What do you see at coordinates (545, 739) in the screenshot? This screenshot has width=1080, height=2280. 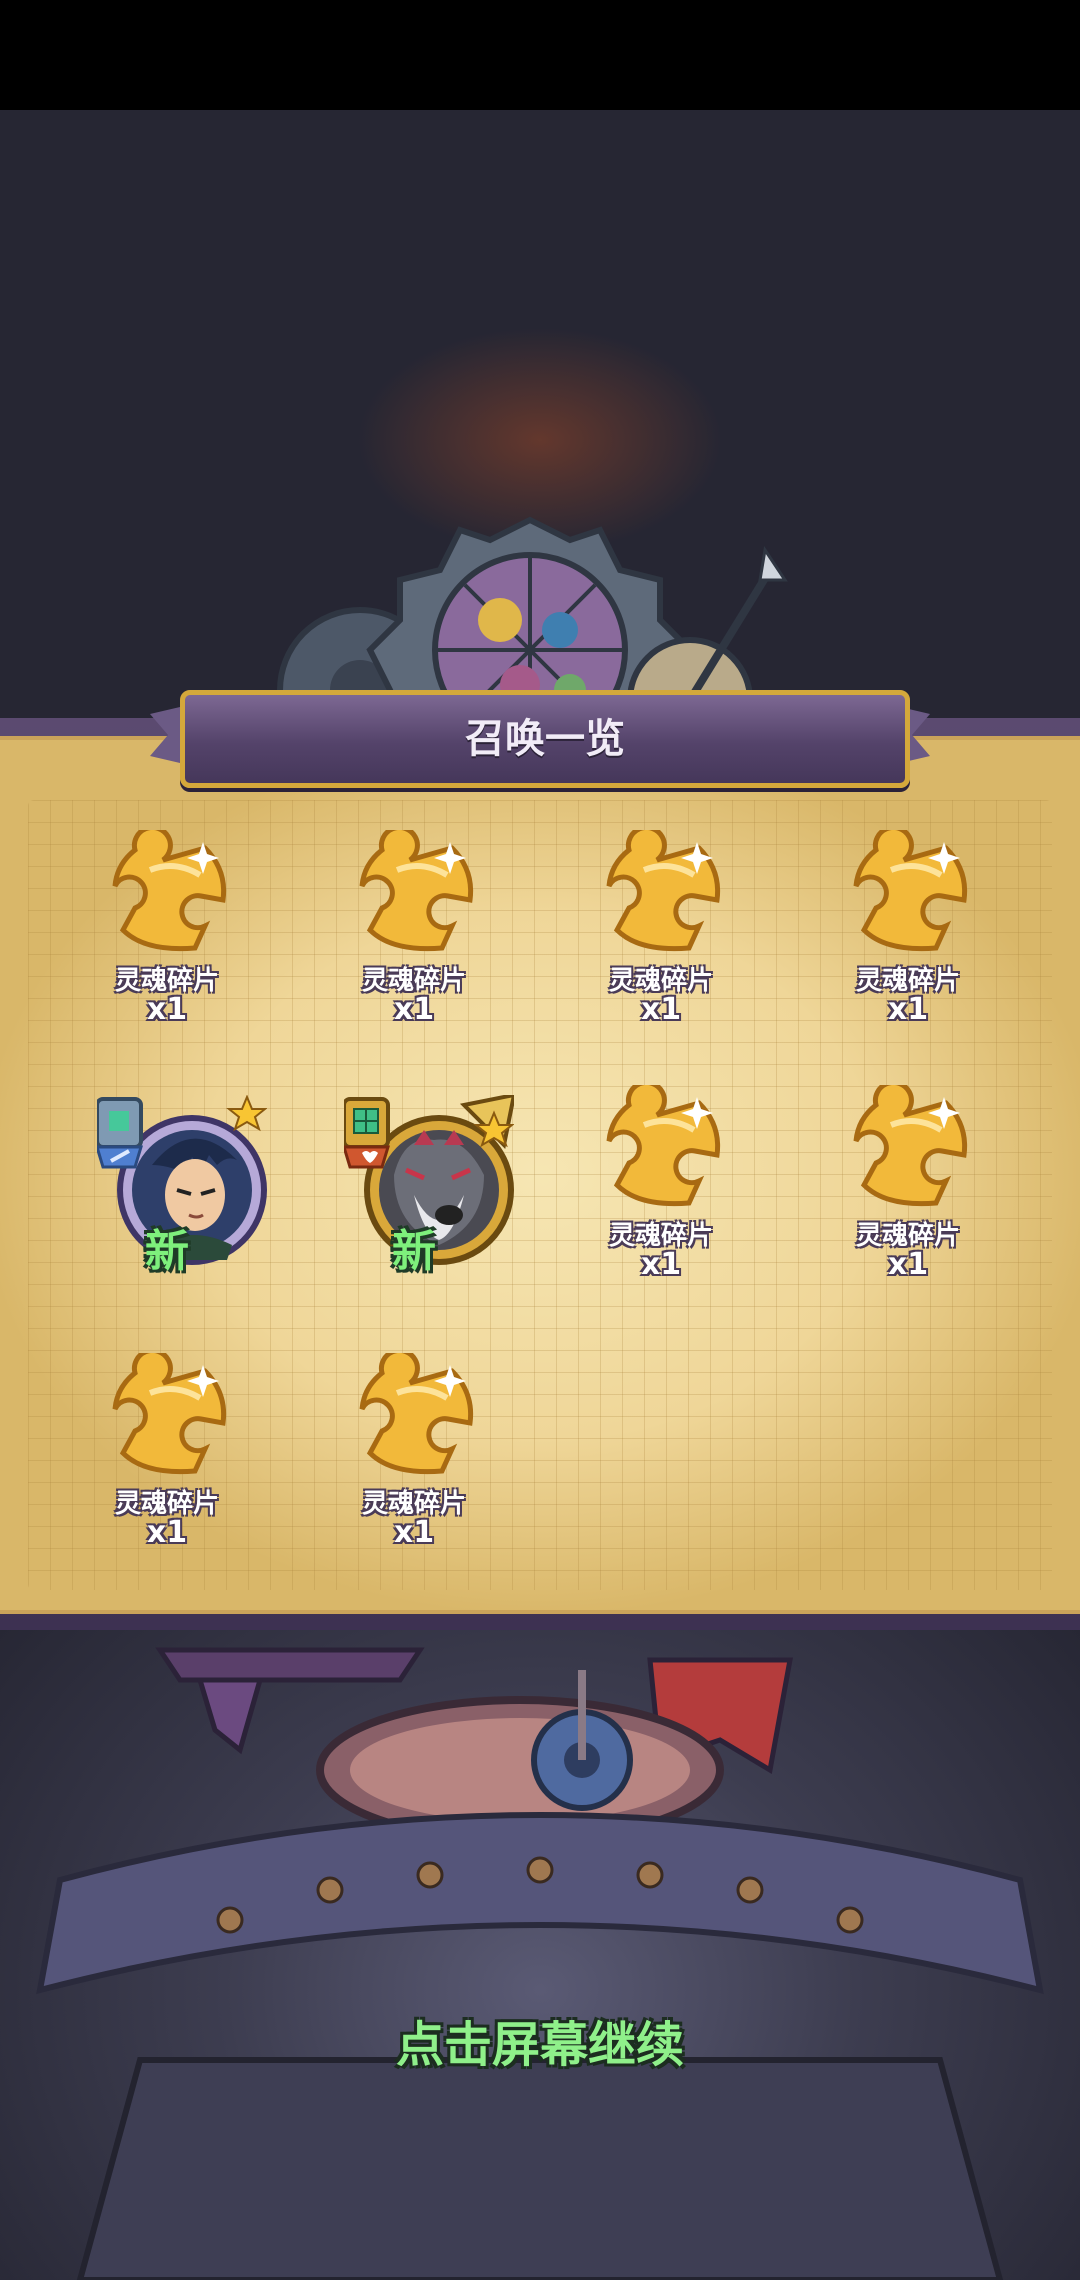 I see `panel-title: 召唤一览` at bounding box center [545, 739].